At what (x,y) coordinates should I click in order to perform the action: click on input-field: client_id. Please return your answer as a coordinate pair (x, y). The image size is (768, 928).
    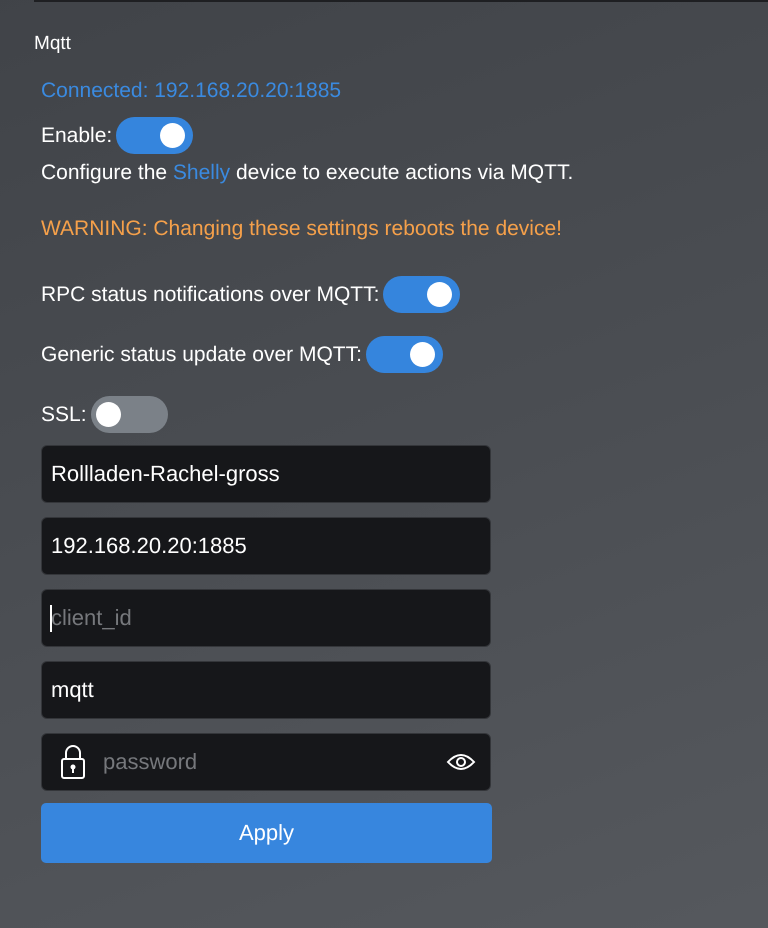
    Looking at the image, I should click on (266, 618).